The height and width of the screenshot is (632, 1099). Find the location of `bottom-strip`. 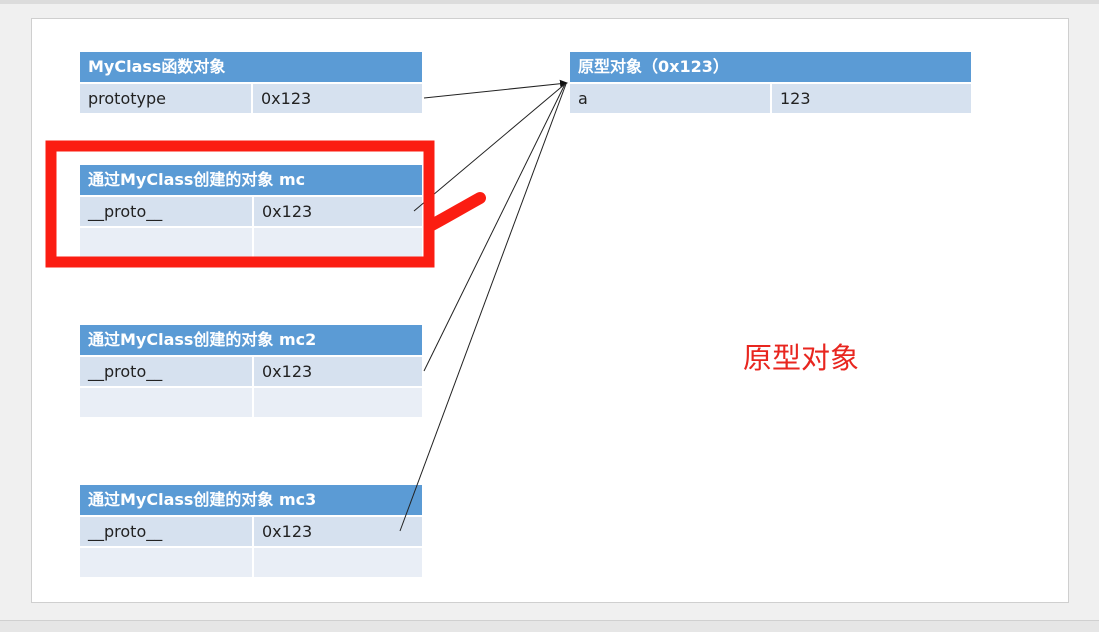

bottom-strip is located at coordinates (549, 626).